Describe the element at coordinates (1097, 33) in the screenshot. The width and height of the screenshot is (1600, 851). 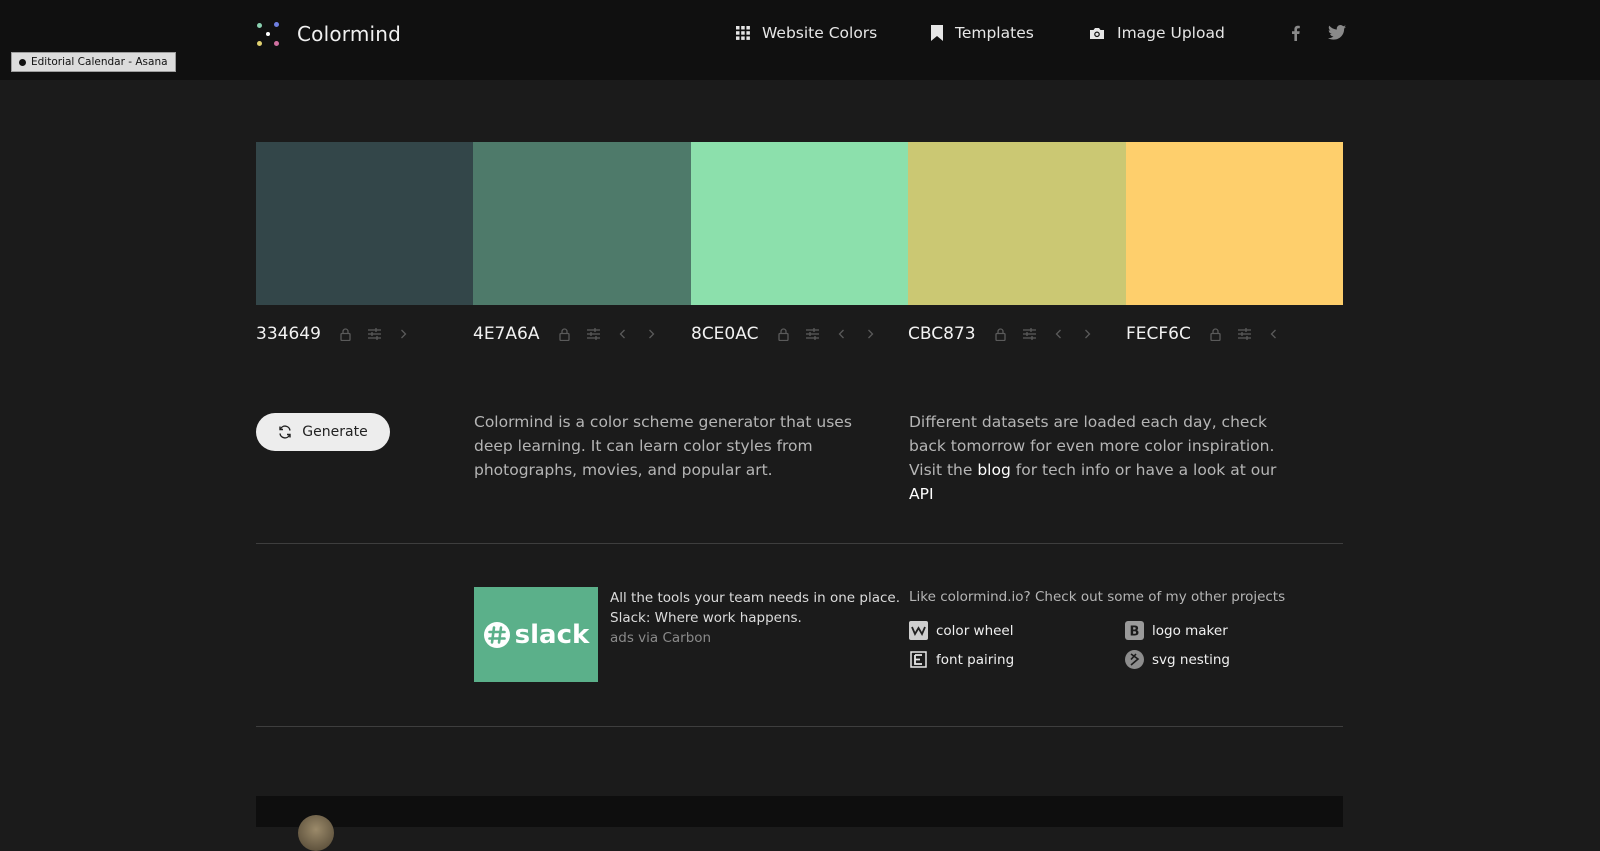
I see `camera-icon` at that location.